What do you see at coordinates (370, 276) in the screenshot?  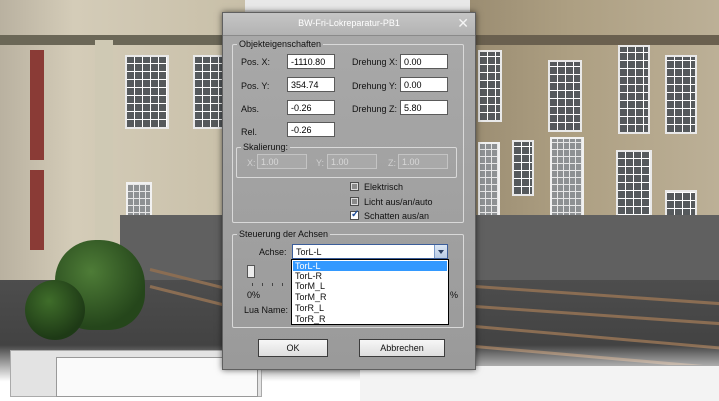 I see `axis-option: TorL-R` at bounding box center [370, 276].